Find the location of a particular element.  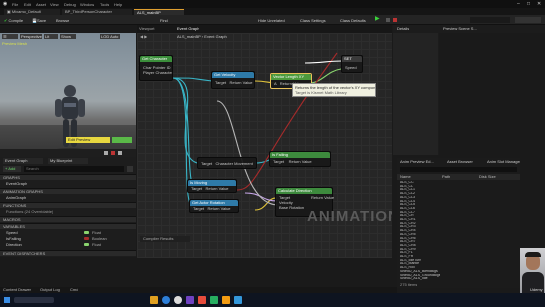

node-set-speed: SET Speed is located at coordinates (352, 64).